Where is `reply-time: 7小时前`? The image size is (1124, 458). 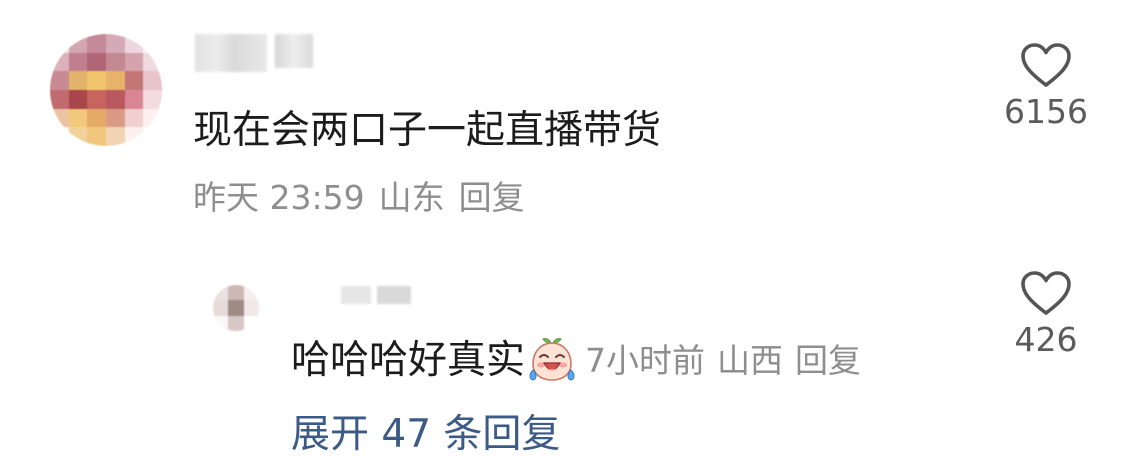 reply-time: 7小时前 is located at coordinates (645, 360).